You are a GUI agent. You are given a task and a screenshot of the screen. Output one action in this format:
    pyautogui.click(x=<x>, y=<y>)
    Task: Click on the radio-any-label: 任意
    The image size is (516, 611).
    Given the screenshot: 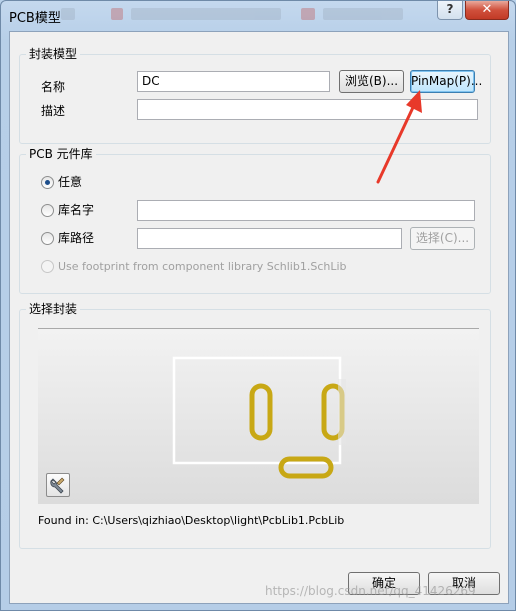 What is the action you would take?
    pyautogui.click(x=70, y=182)
    